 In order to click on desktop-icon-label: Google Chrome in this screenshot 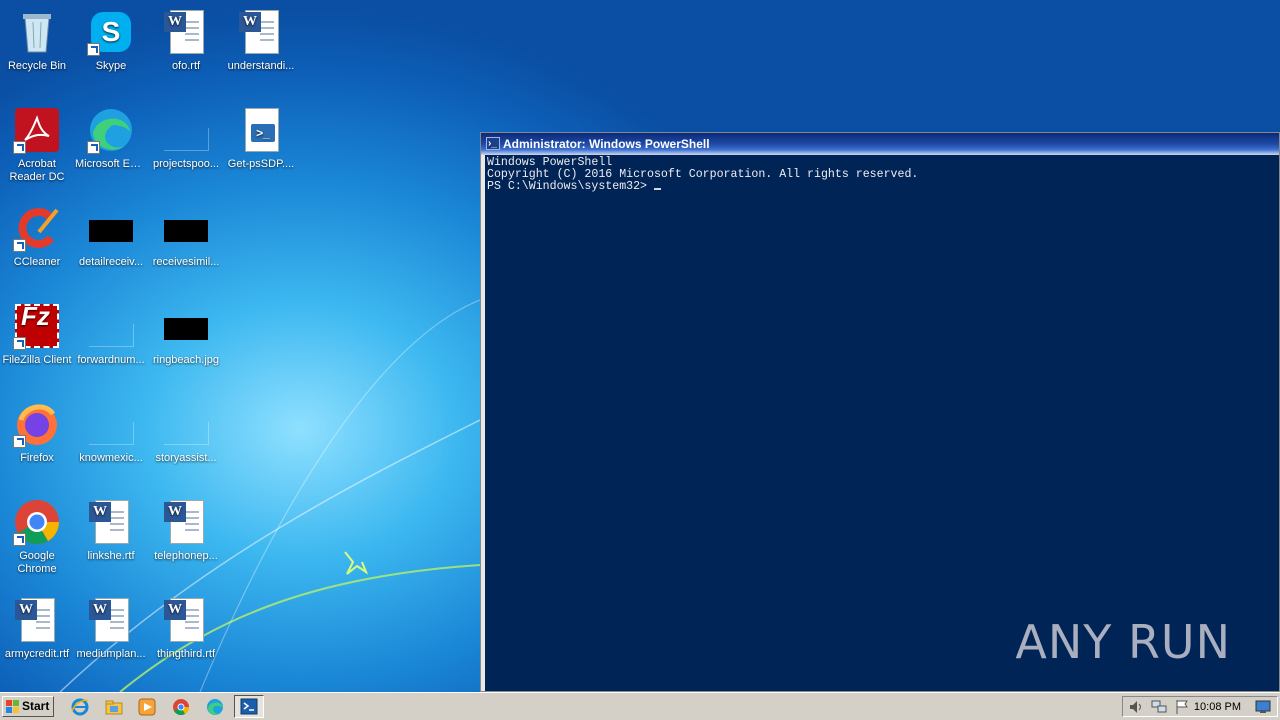, I will do `click(37, 562)`.